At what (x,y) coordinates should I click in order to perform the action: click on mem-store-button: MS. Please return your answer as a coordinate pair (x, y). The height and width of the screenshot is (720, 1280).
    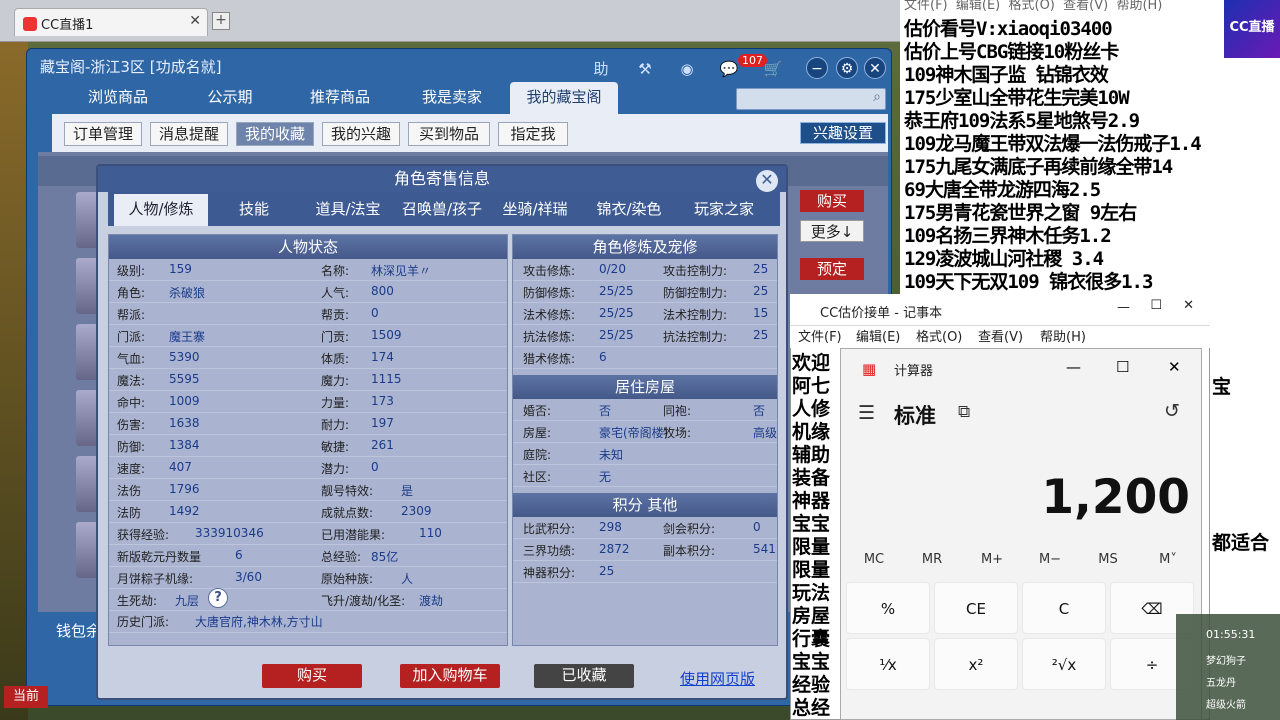
    Looking at the image, I should click on (1108, 562).